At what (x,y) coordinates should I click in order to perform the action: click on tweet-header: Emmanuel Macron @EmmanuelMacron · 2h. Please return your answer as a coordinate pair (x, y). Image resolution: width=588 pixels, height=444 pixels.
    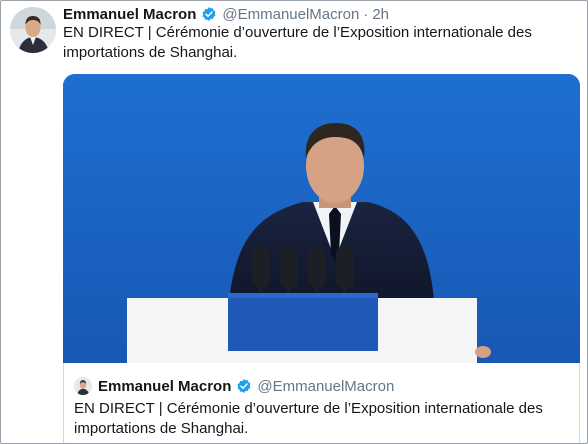
    Looking at the image, I should click on (226, 14).